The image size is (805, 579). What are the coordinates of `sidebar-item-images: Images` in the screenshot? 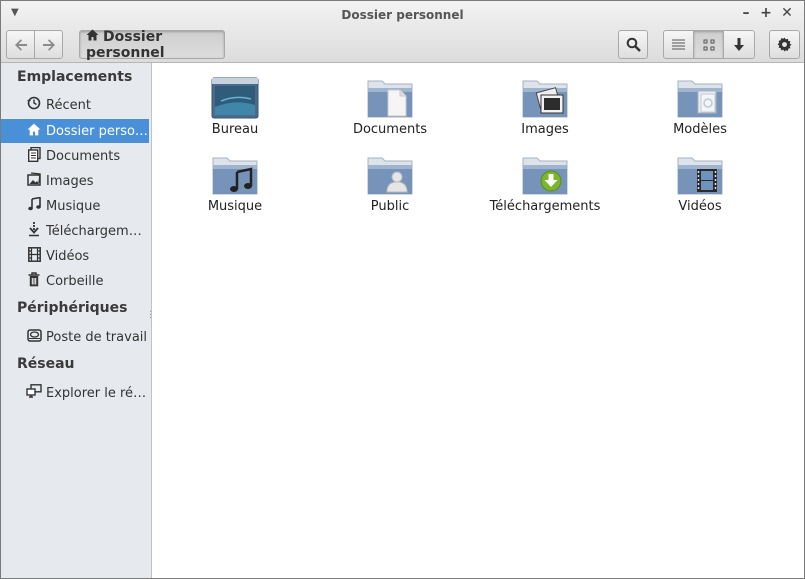 It's located at (75, 181).